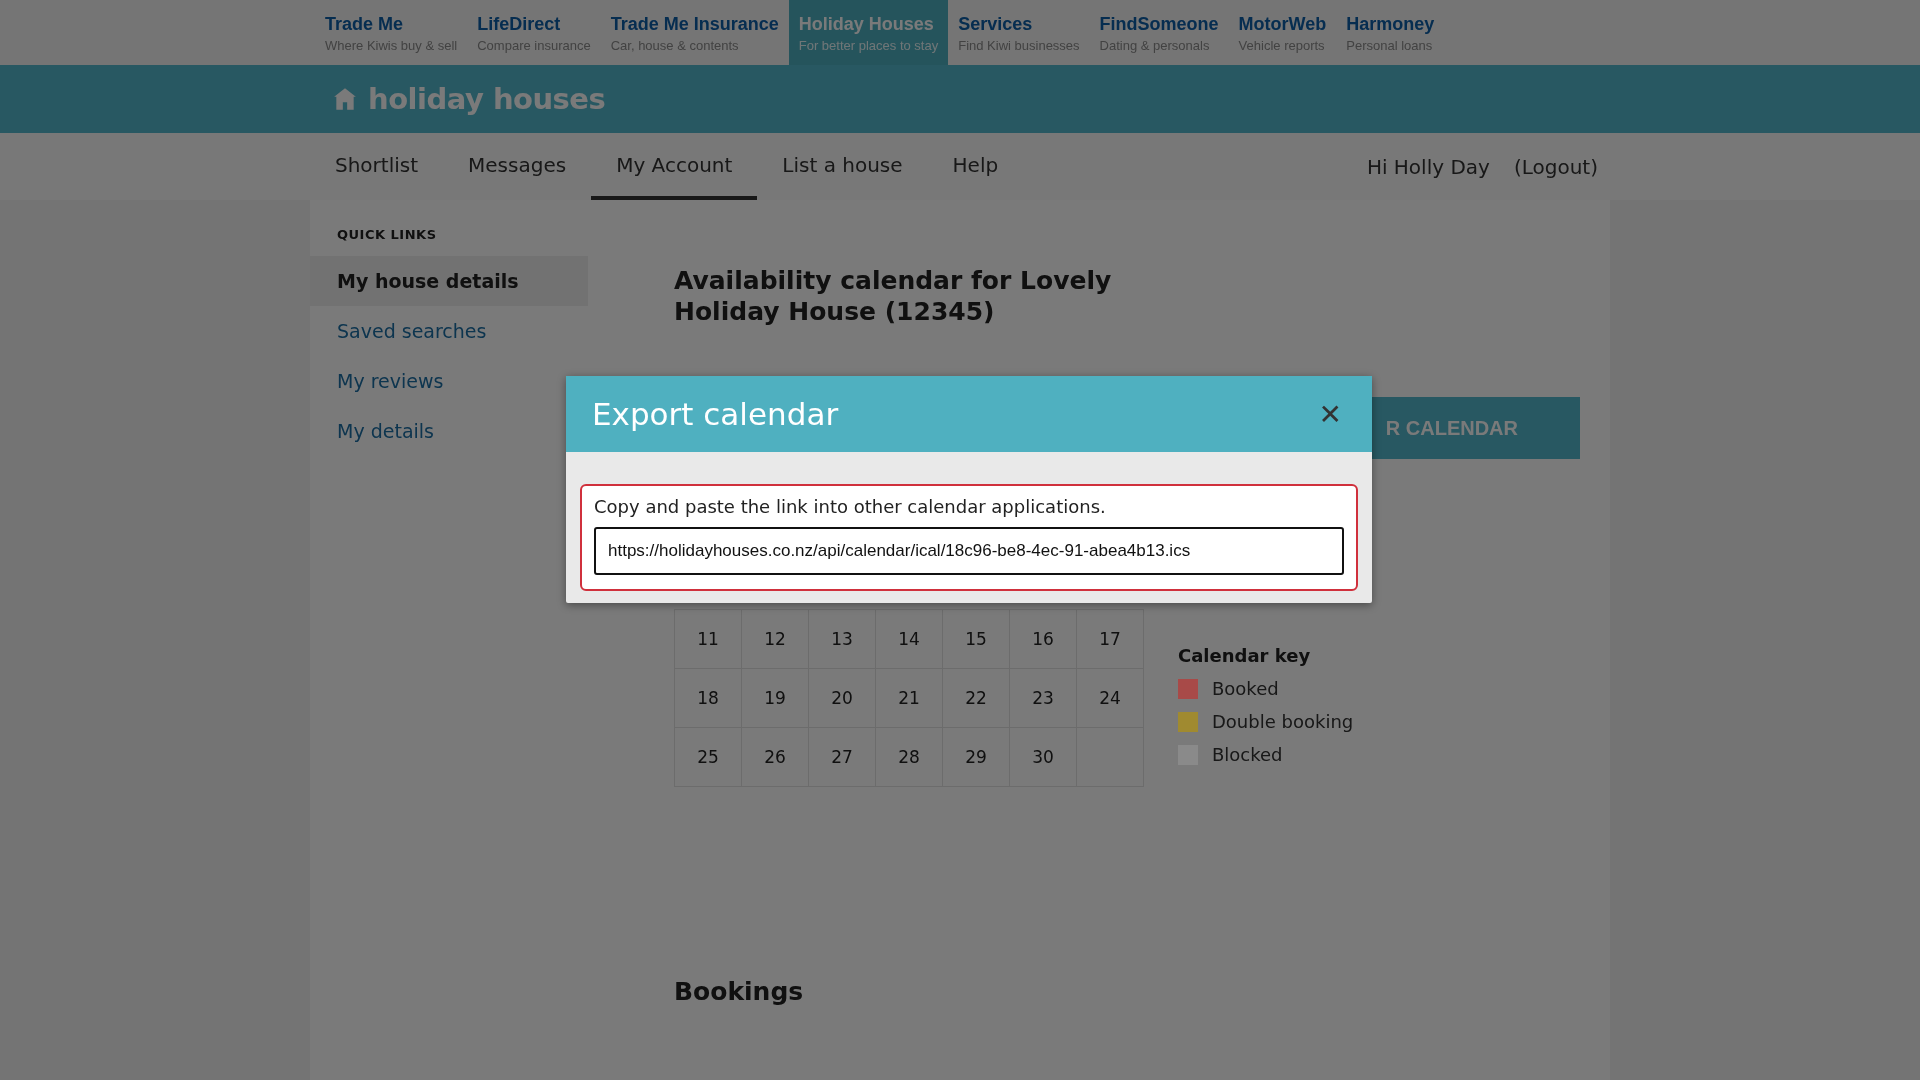  Describe the element at coordinates (975, 166) in the screenshot. I see `nav-tab: Help` at that location.